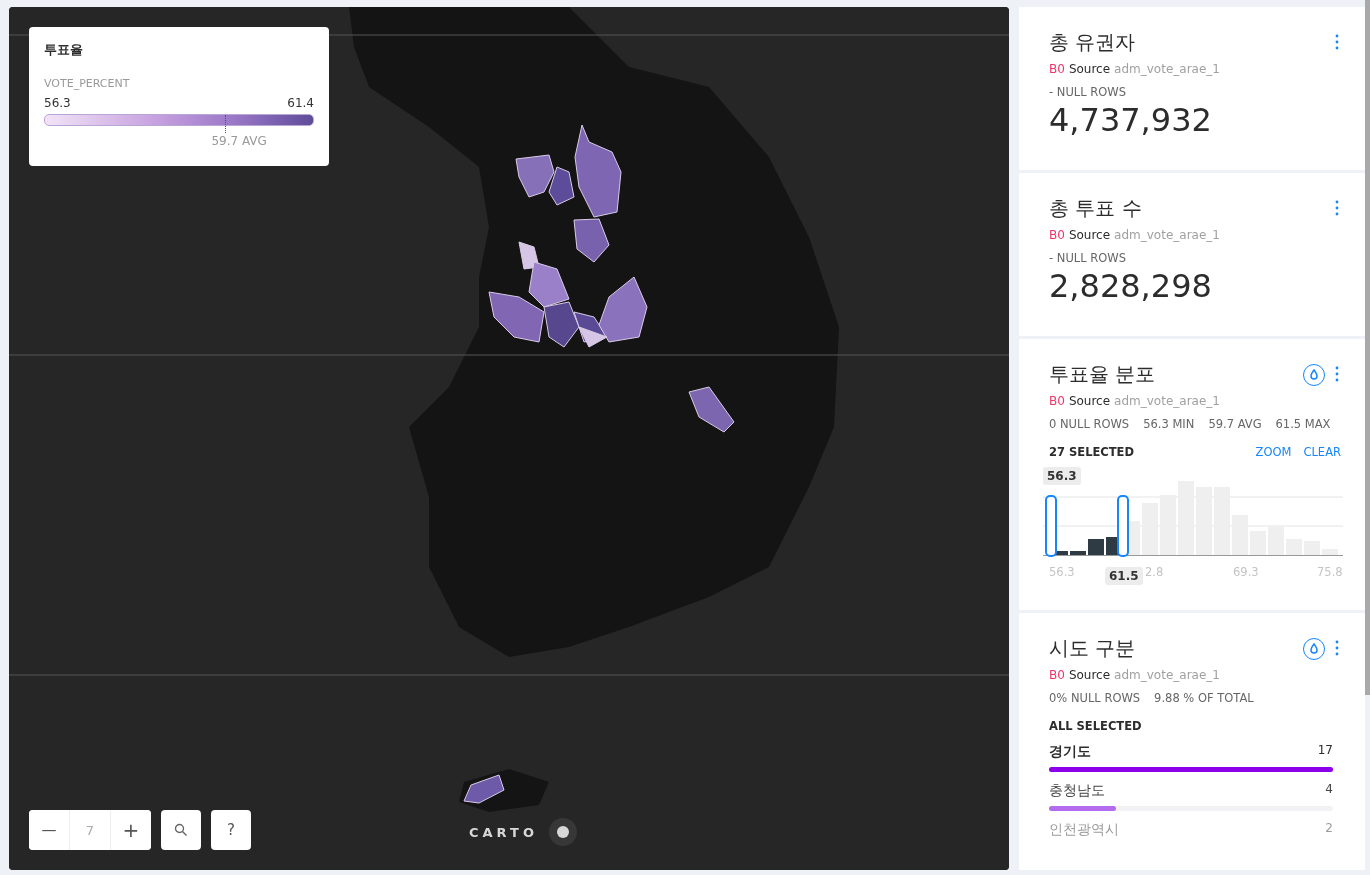 The image size is (1370, 875). Describe the element at coordinates (1329, 829) in the screenshot. I see `category-count: 2` at that location.